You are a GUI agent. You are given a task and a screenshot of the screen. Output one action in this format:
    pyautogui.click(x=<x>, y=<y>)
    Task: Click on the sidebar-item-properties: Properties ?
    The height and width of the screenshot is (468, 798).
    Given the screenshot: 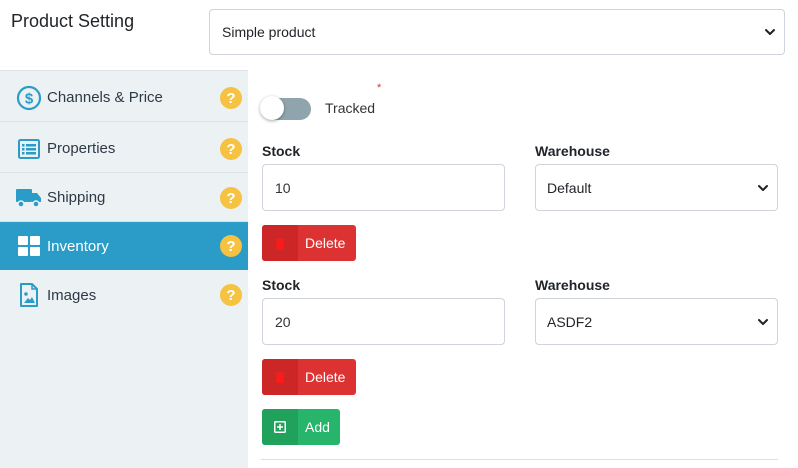 What is the action you would take?
    pyautogui.click(x=124, y=149)
    